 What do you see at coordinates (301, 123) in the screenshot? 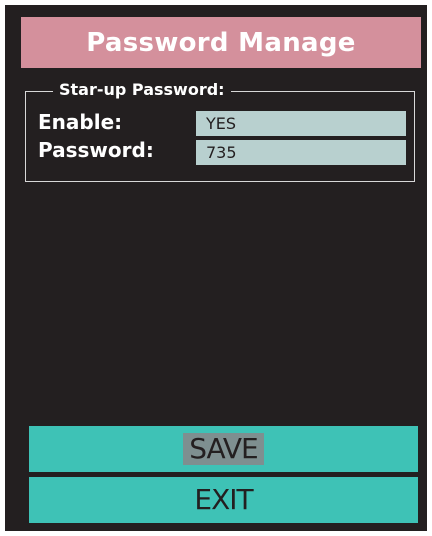
I see `enable-field: YES` at bounding box center [301, 123].